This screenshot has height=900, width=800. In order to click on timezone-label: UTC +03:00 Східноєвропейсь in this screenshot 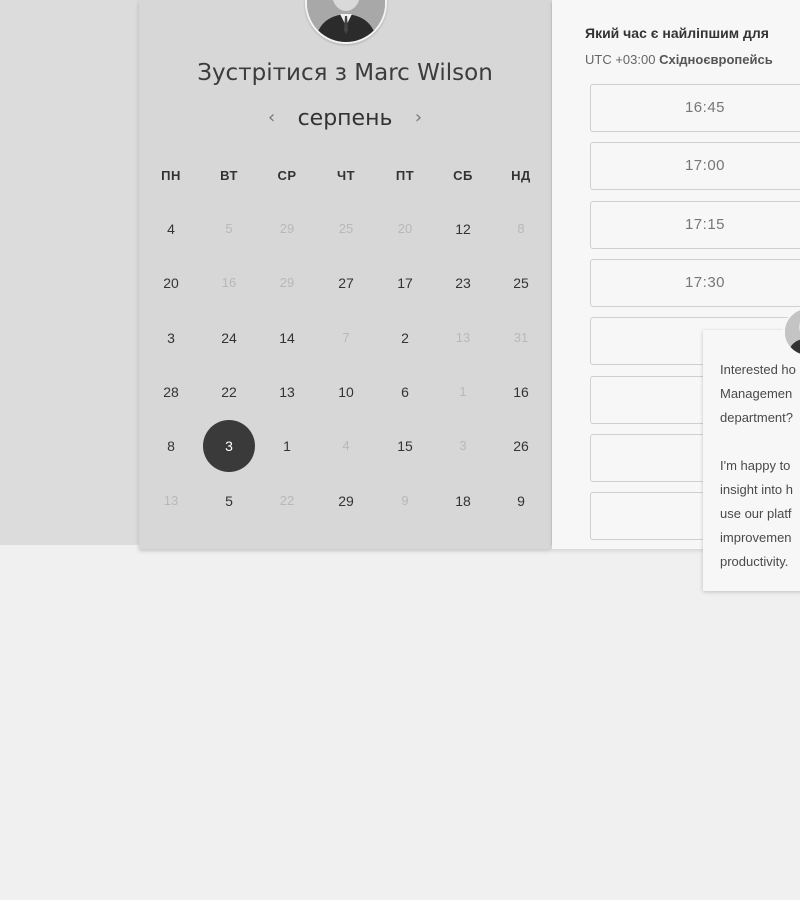, I will do `click(679, 59)`.